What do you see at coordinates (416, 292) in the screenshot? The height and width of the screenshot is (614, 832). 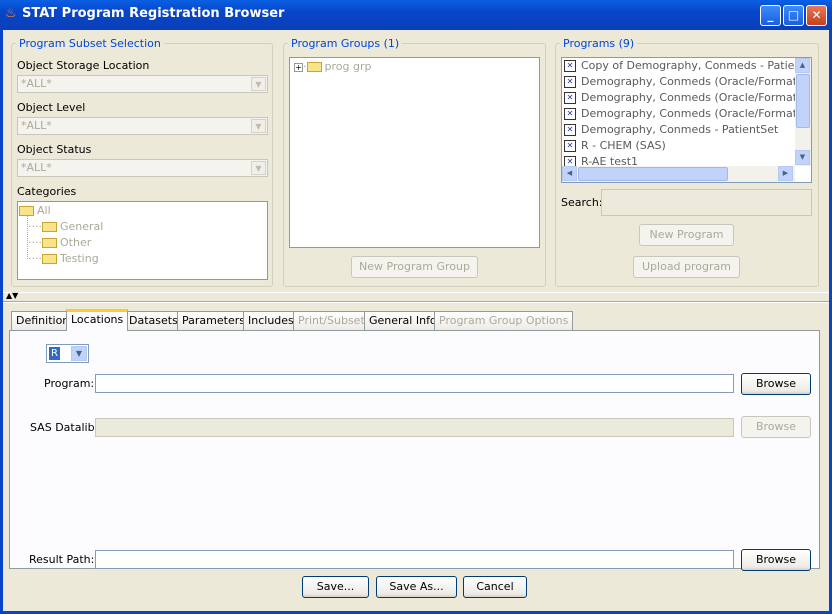 I see `splitter-highlight` at bounding box center [416, 292].